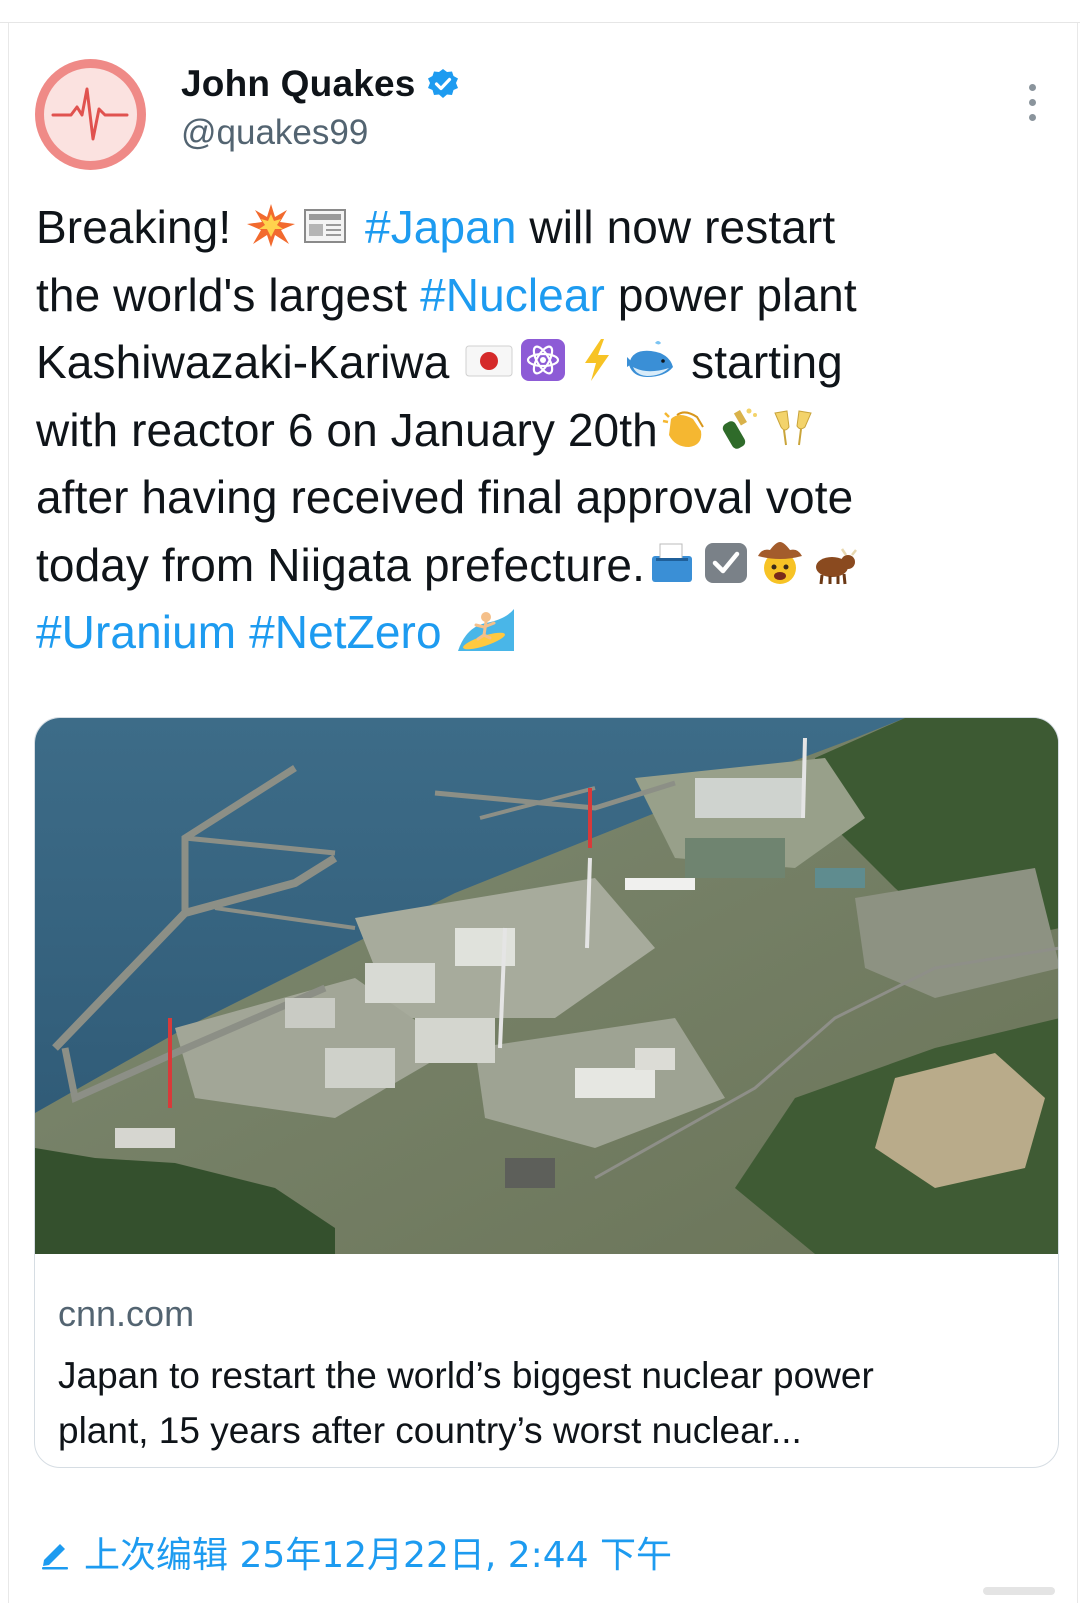  Describe the element at coordinates (780, 563) in the screenshot. I see `cowboy-emoji` at that location.